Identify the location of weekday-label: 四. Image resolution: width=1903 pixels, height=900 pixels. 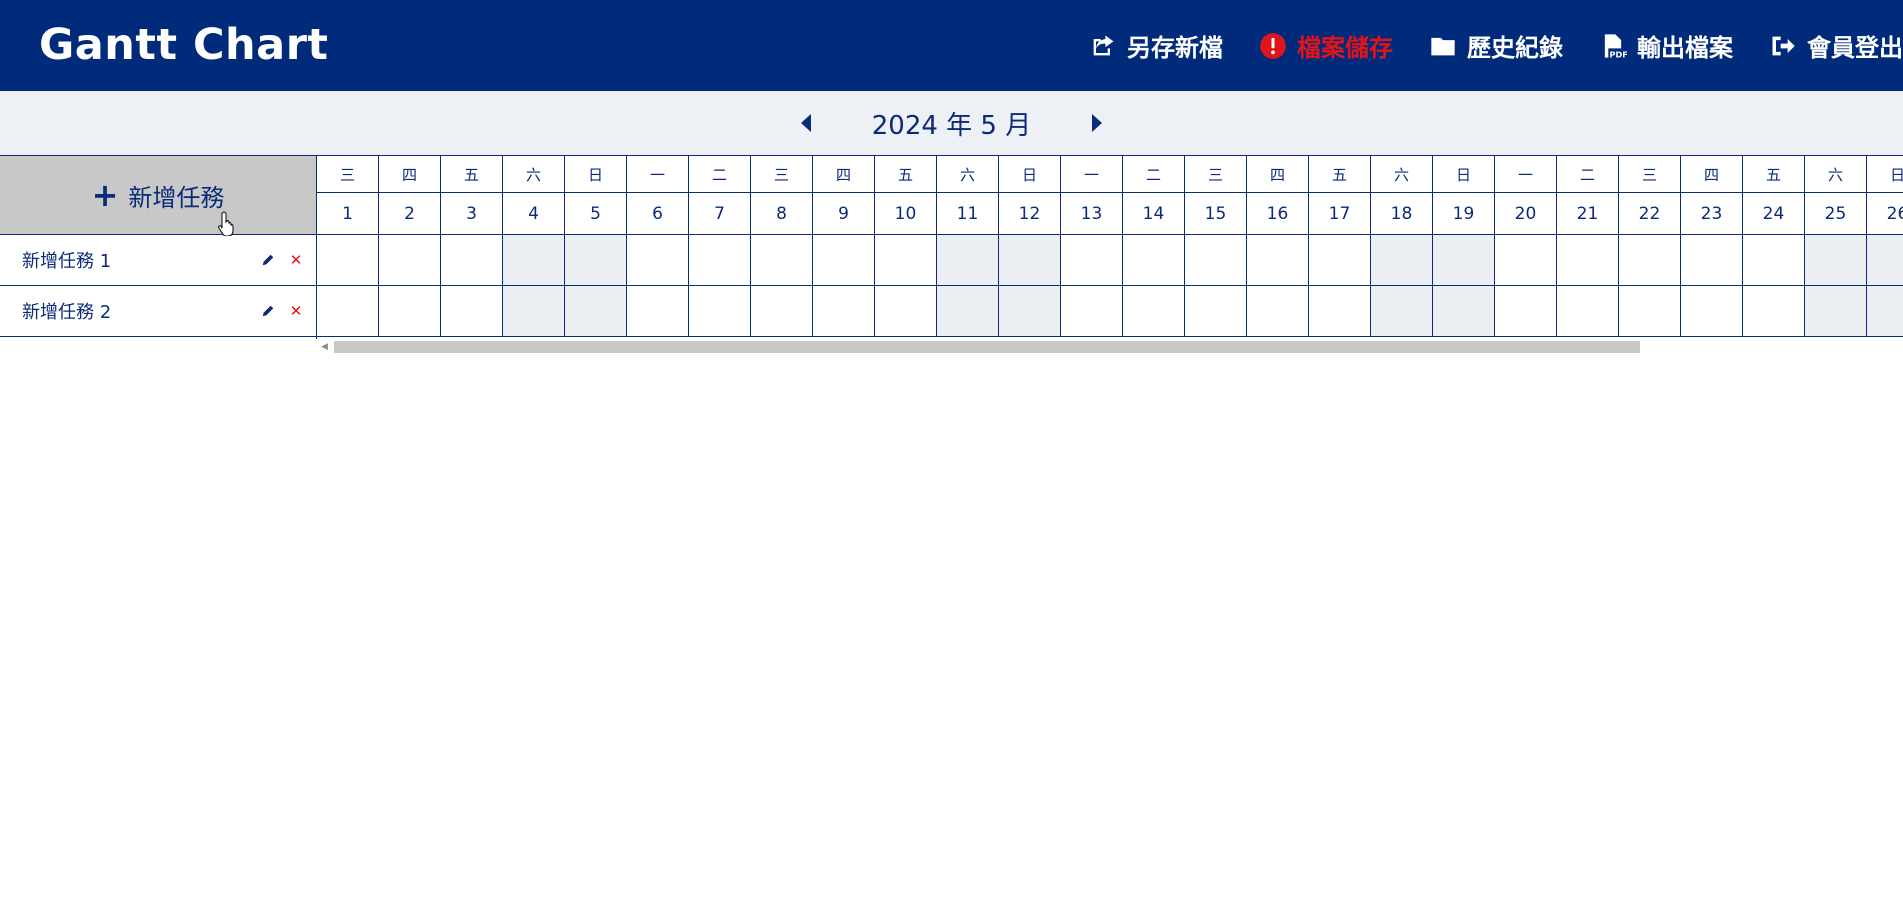
(1277, 174).